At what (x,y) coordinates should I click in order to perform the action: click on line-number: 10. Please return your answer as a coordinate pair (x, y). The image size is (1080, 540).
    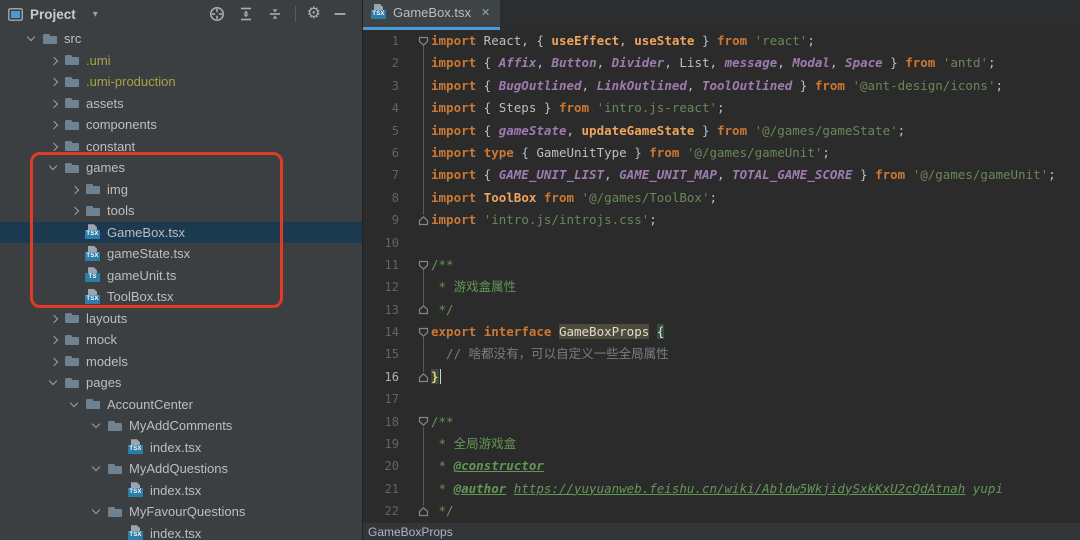
    Looking at the image, I should click on (381, 243).